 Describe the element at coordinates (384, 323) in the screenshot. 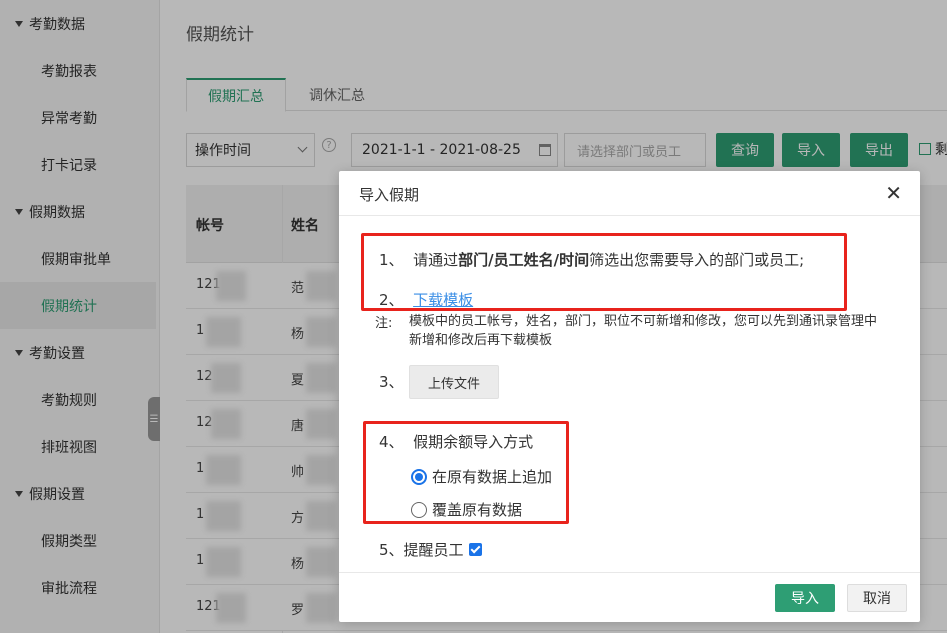

I see `note-label: 注:` at that location.